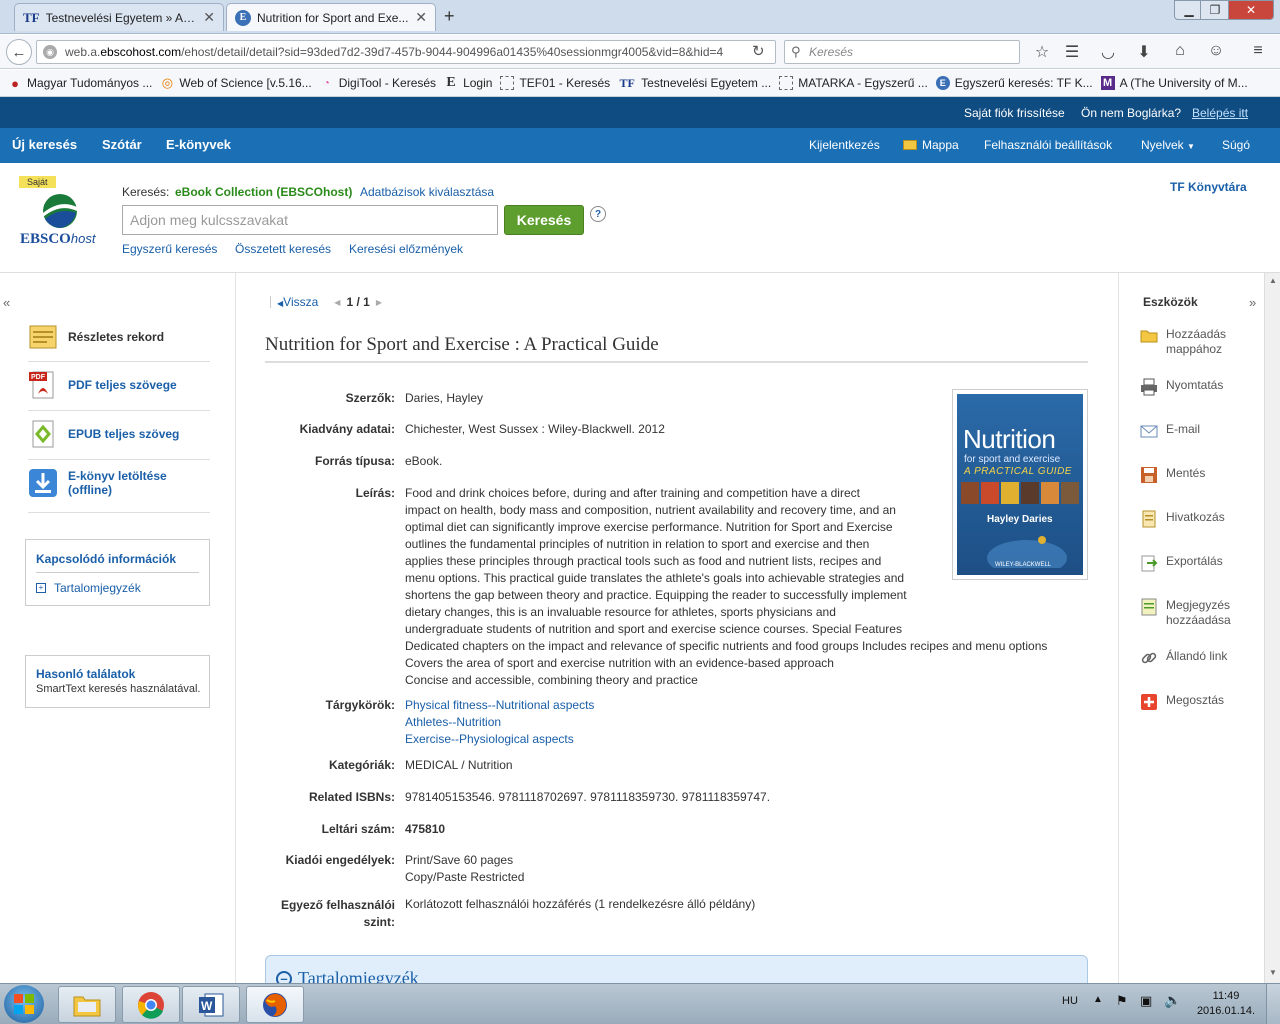 The height and width of the screenshot is (1024, 1280). What do you see at coordinates (1251, 10) in the screenshot?
I see `close-window-icon: ✕` at bounding box center [1251, 10].